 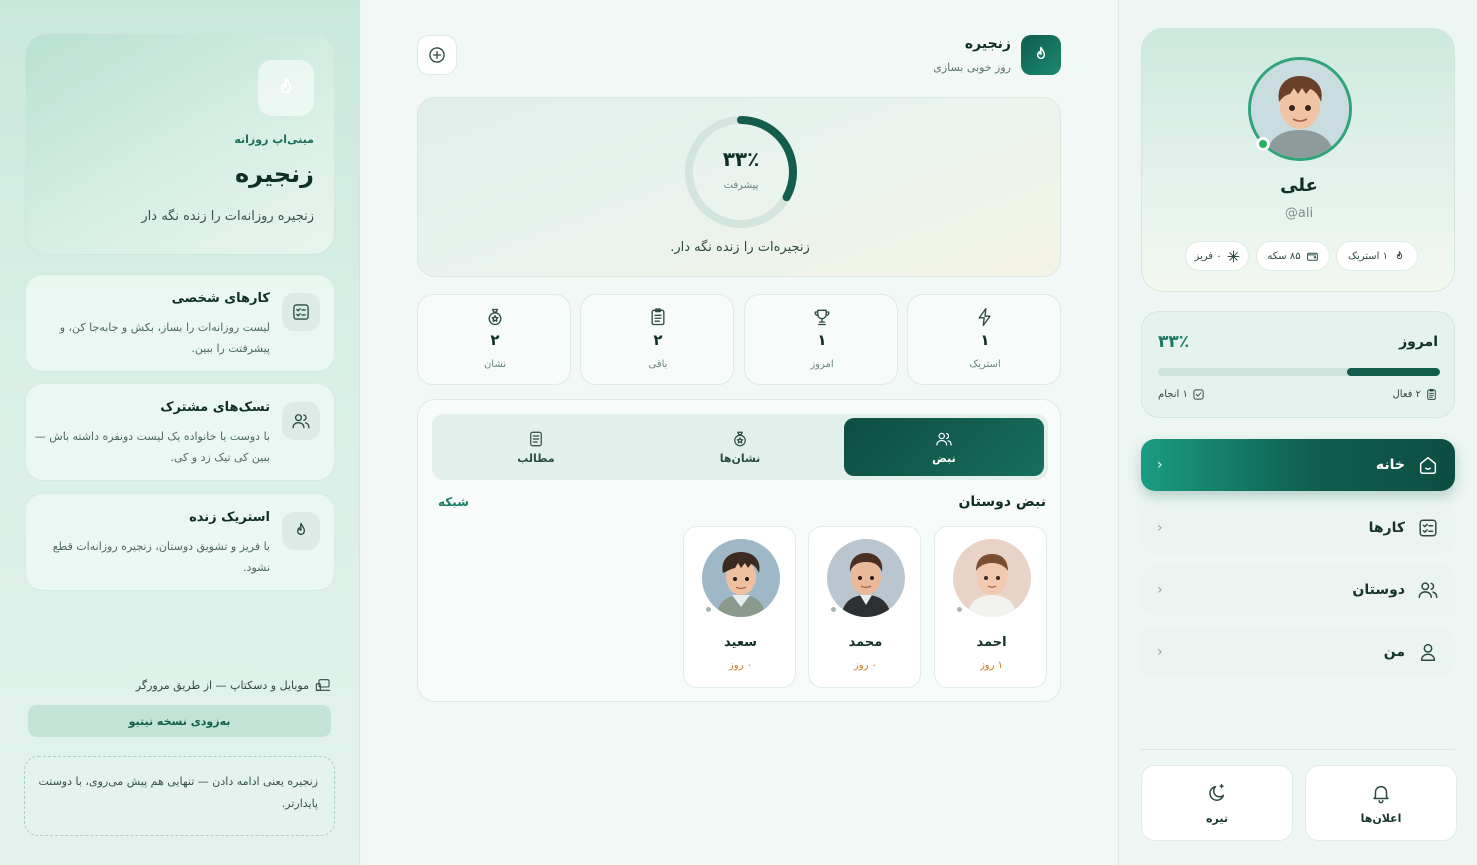 I want to click on today-card: امروز ۳۳٪ ۲ فعال ۱ انجام, so click(x=1298, y=364).